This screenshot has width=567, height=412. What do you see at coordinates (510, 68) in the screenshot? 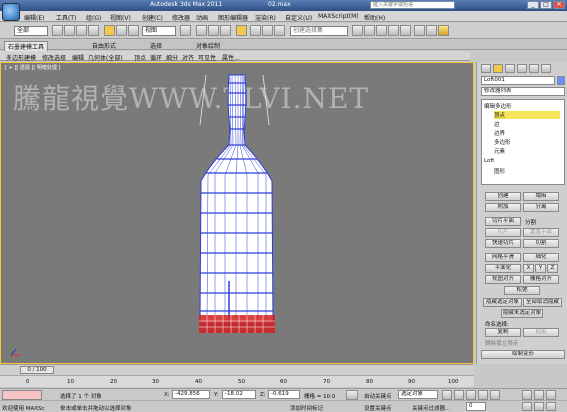
I see `hierarchy-tab-icon` at bounding box center [510, 68].